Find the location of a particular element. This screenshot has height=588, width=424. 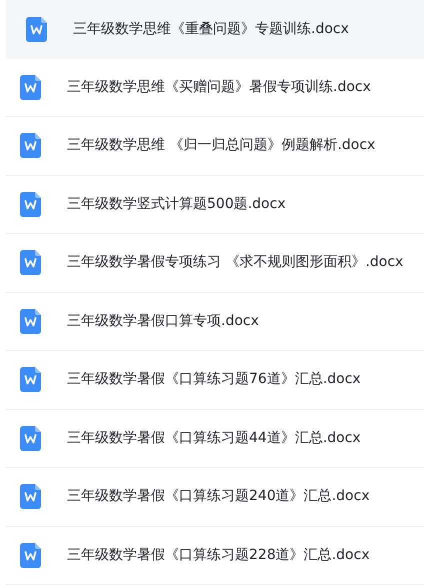

file-row: 三年级数学思维《买赠问题》暑假专项训练.docx is located at coordinates (215, 87).